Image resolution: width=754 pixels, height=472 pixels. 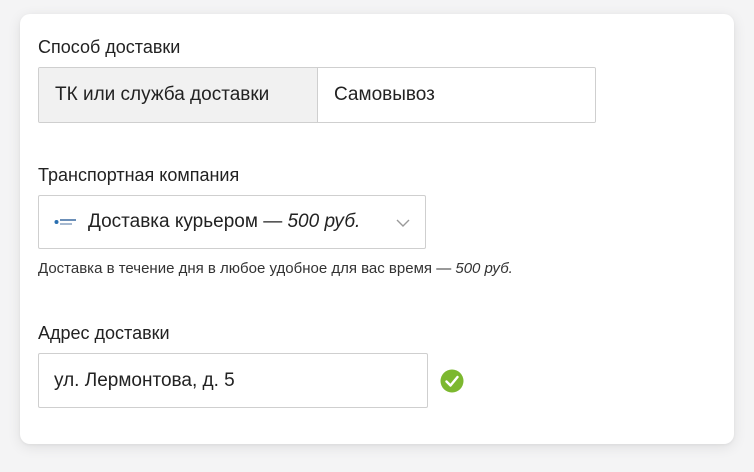 I want to click on selected-transport: Доставка курьером — 500 руб., so click(x=224, y=222).